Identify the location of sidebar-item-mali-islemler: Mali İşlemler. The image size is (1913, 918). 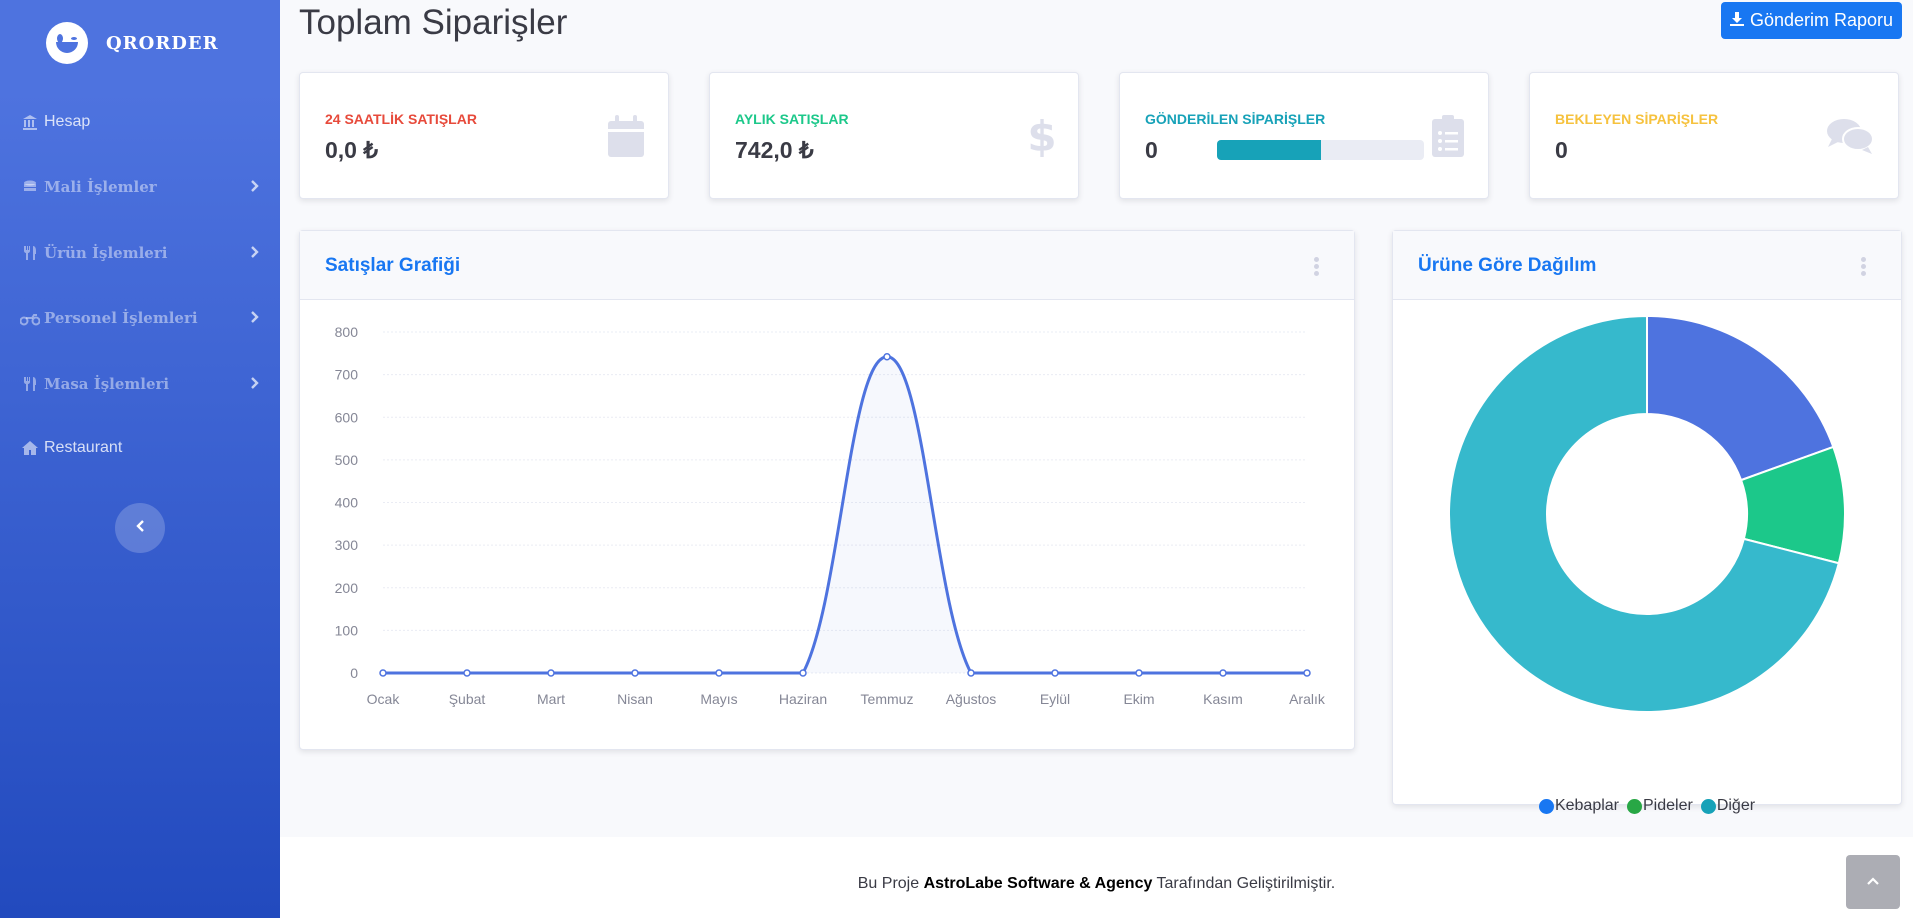
(140, 187).